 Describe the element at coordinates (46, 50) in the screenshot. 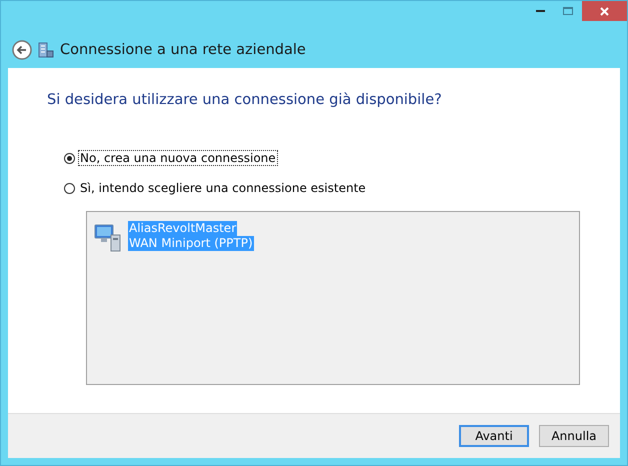

I see `building-icon` at that location.